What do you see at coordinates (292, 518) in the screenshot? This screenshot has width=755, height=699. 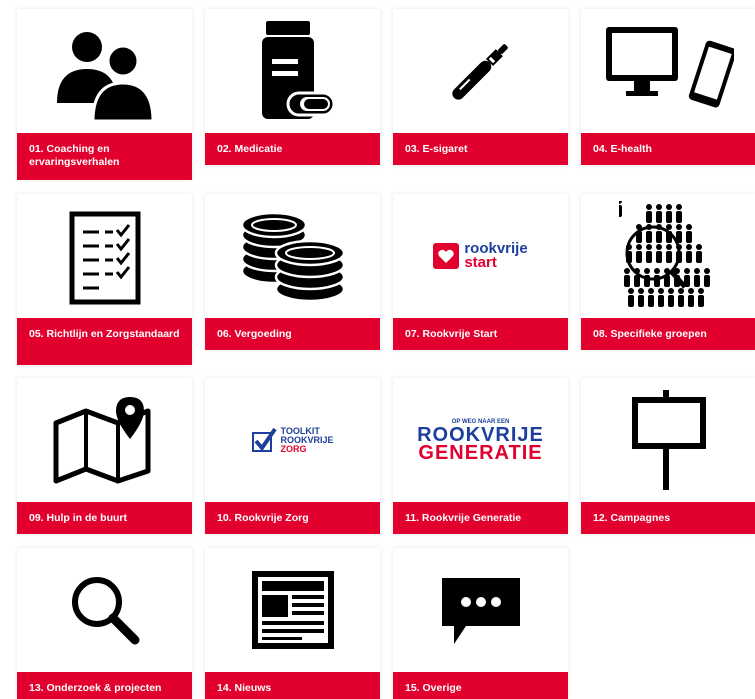 I see `tile-label: 10. Rookvrije Zorg` at bounding box center [292, 518].